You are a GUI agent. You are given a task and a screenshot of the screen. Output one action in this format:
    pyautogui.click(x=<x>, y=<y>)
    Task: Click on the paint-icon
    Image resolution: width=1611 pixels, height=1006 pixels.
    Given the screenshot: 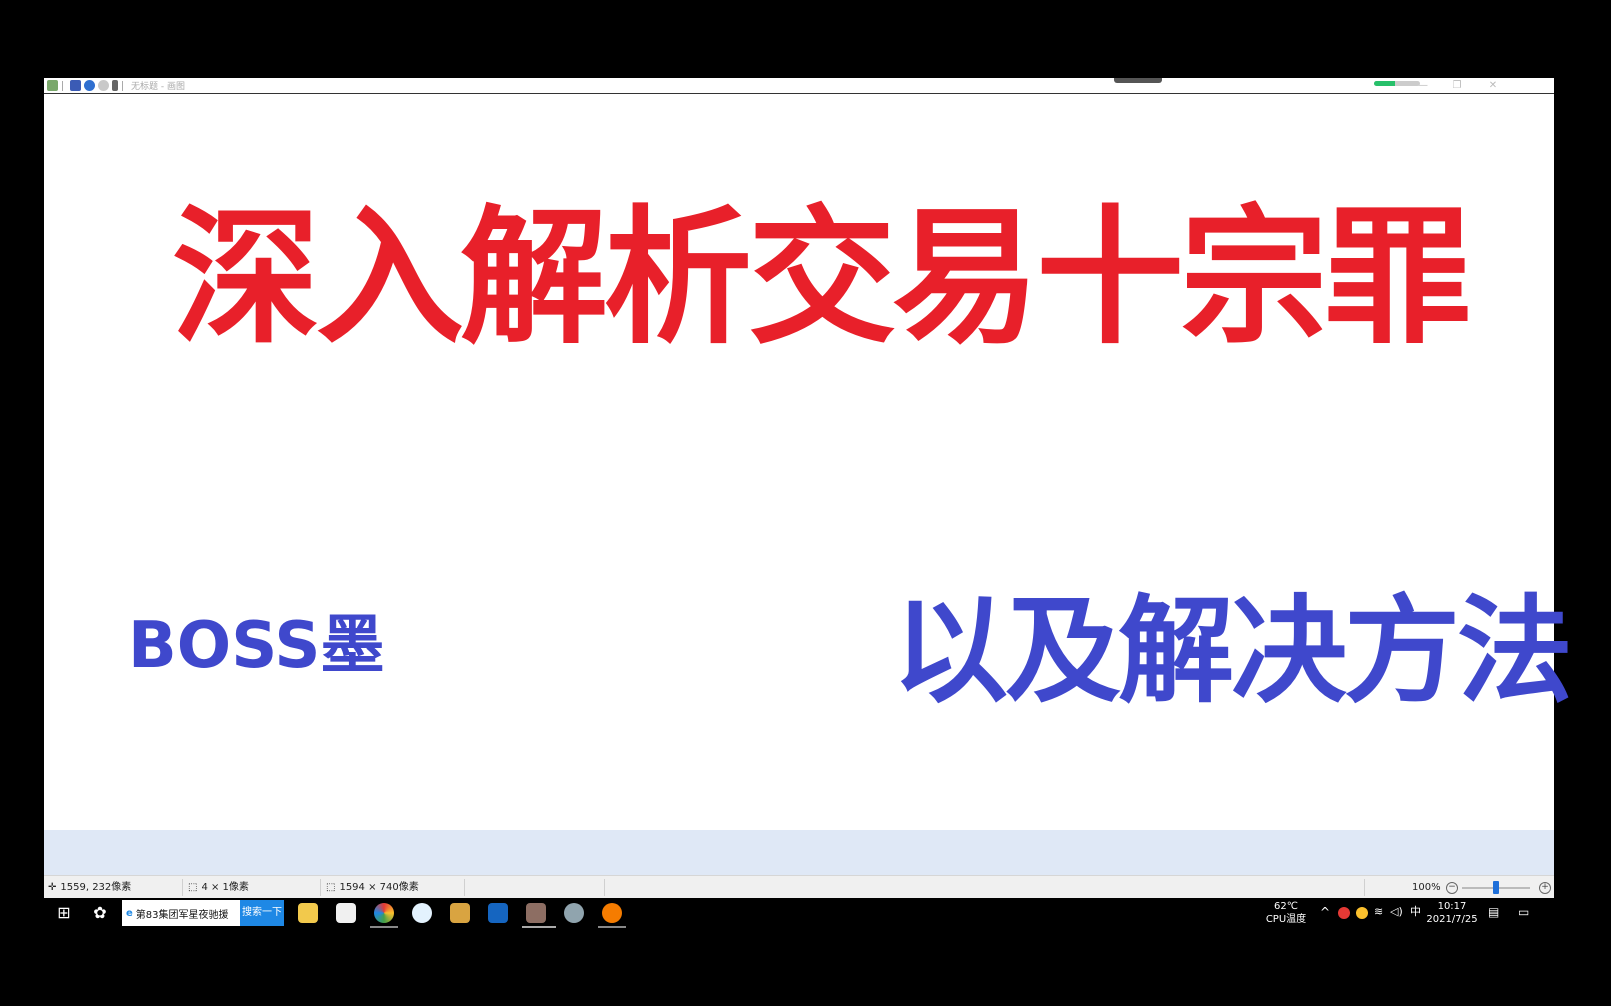 What is the action you would take?
    pyautogui.click(x=536, y=913)
    